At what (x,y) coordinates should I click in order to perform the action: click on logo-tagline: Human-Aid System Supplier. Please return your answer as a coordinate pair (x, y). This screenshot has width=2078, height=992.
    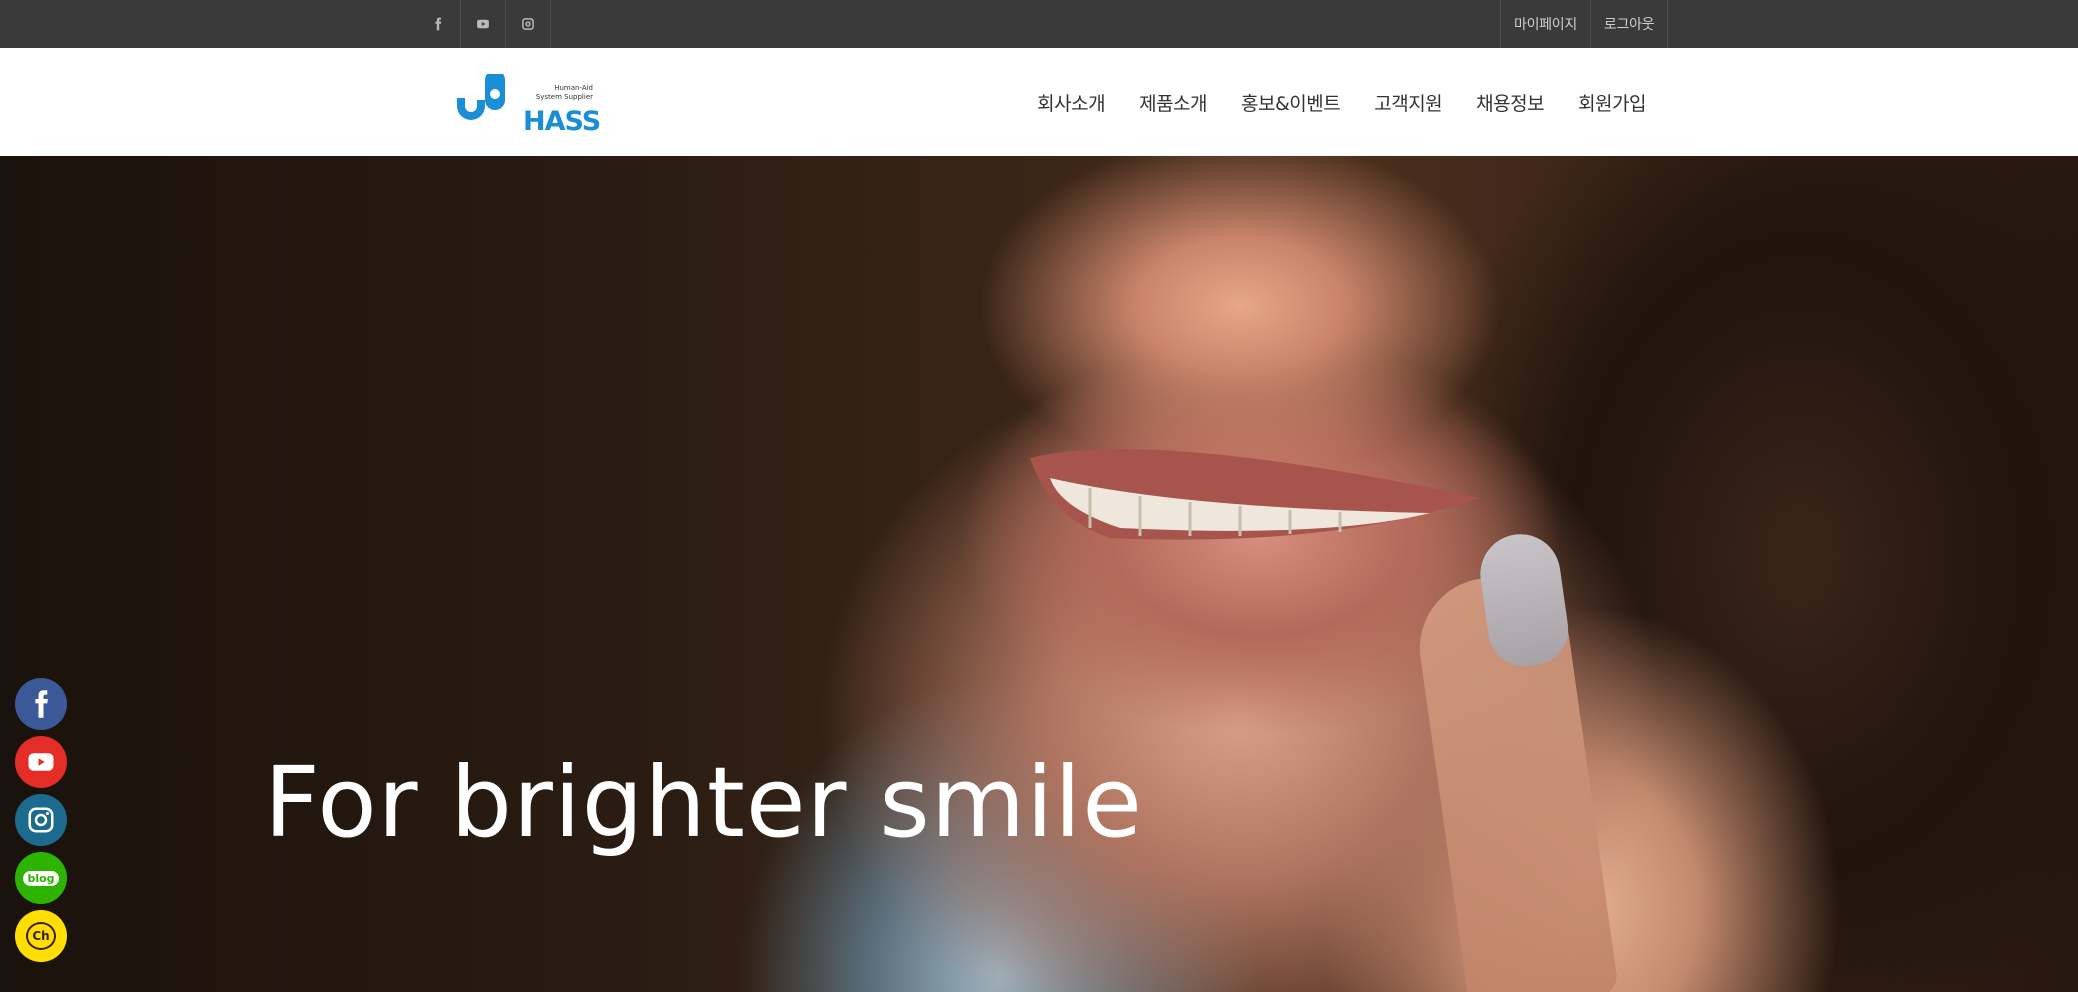
    Looking at the image, I should click on (562, 93).